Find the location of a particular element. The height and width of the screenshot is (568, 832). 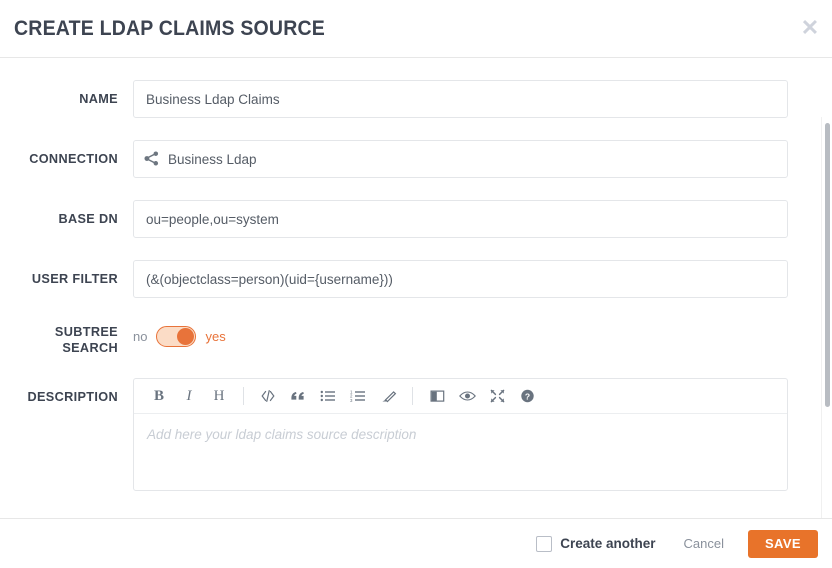

eraser-glyph is located at coordinates (388, 397).